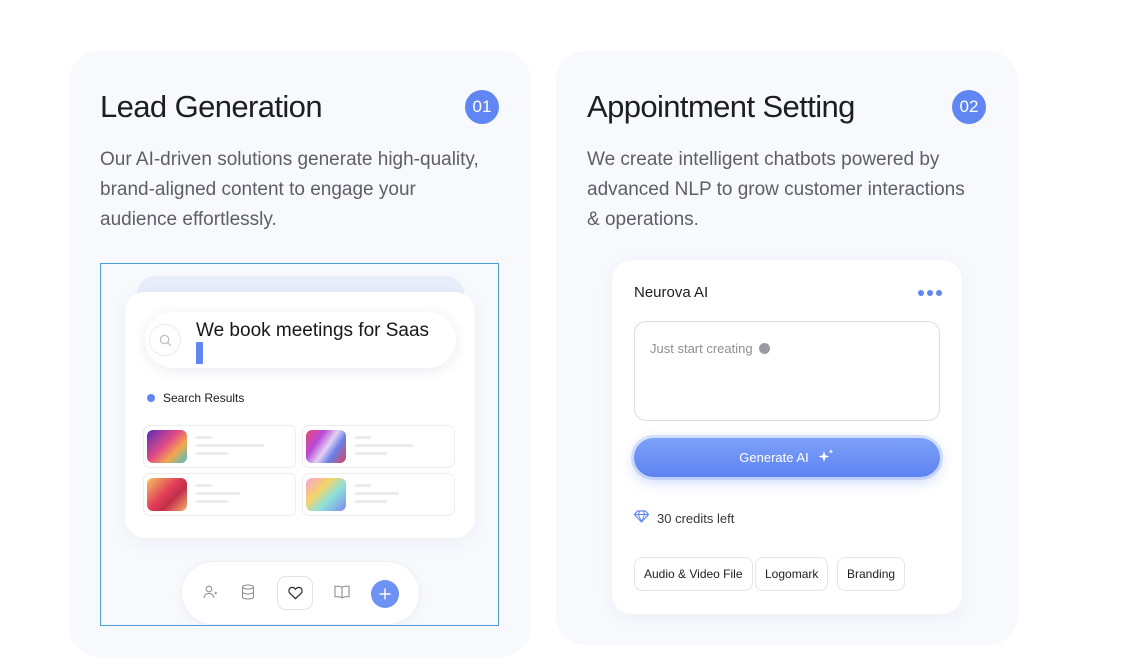 The width and height of the screenshot is (1133, 668). I want to click on plus-icon, so click(385, 594).